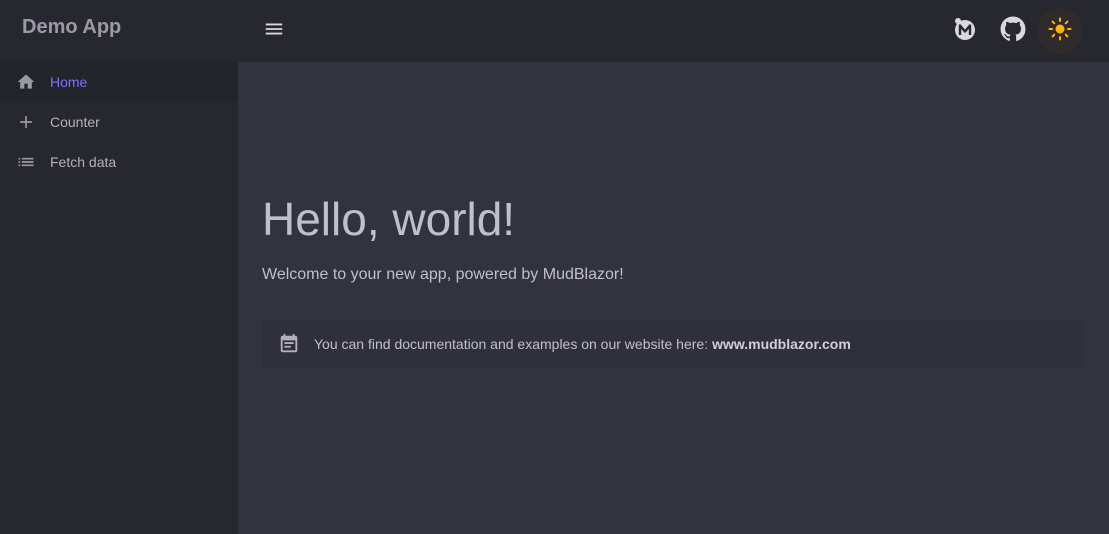 The width and height of the screenshot is (1109, 534). I want to click on sidebar-item-counter: Counter, so click(119, 122).